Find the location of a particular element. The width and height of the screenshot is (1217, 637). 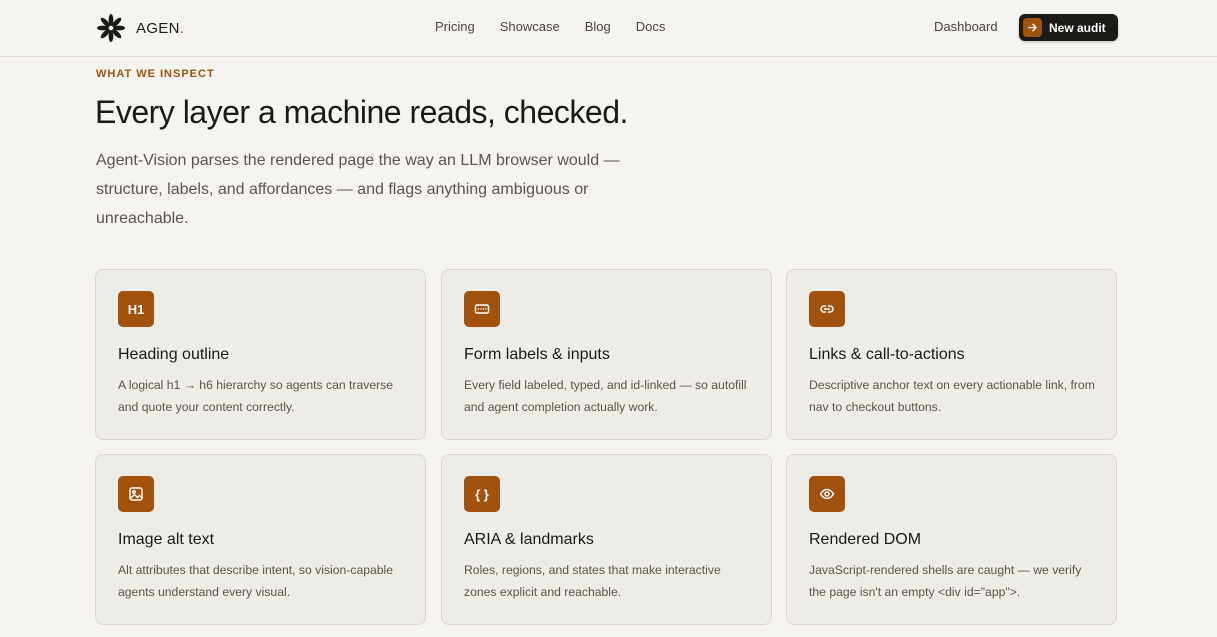

nav-link-blog: Blog is located at coordinates (598, 26).